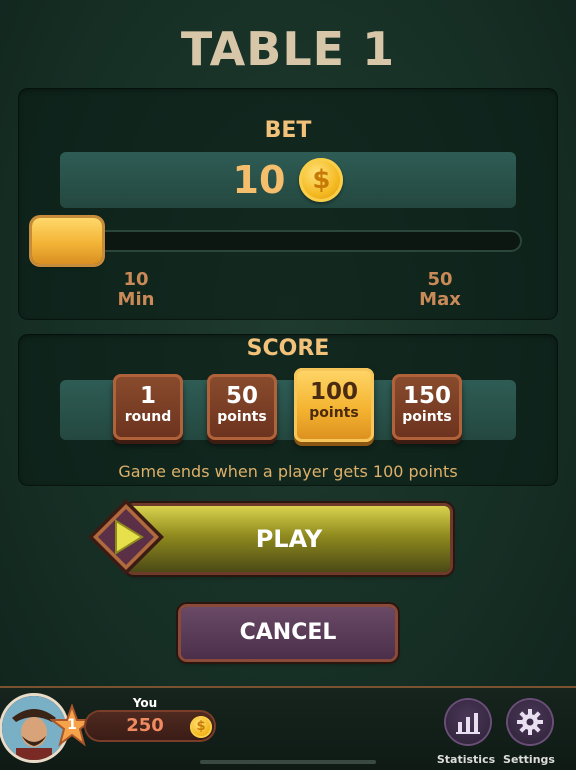 The image size is (576, 770). I want to click on slider-min-label: Min, so click(136, 299).